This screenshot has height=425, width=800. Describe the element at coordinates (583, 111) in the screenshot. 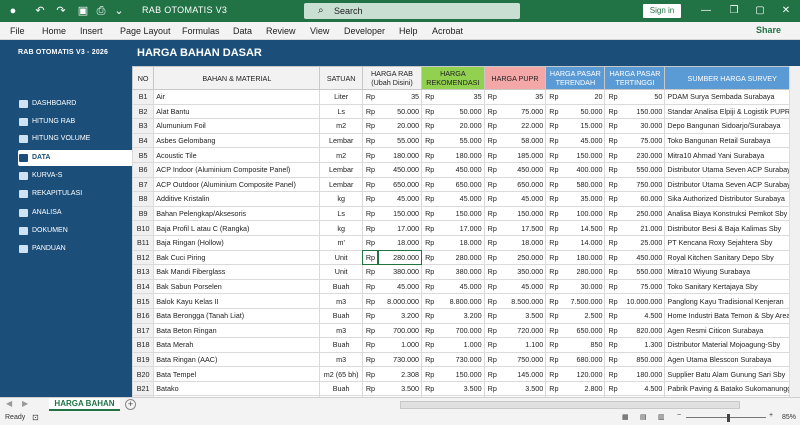

I see `cell-harga-pasar-terendah: 50.000` at that location.